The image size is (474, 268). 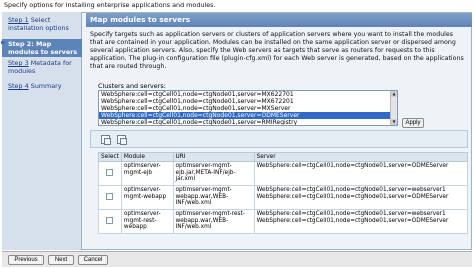 What do you see at coordinates (41, 48) in the screenshot?
I see `step-2-current: ► Step 2: Map modules to servers` at bounding box center [41, 48].